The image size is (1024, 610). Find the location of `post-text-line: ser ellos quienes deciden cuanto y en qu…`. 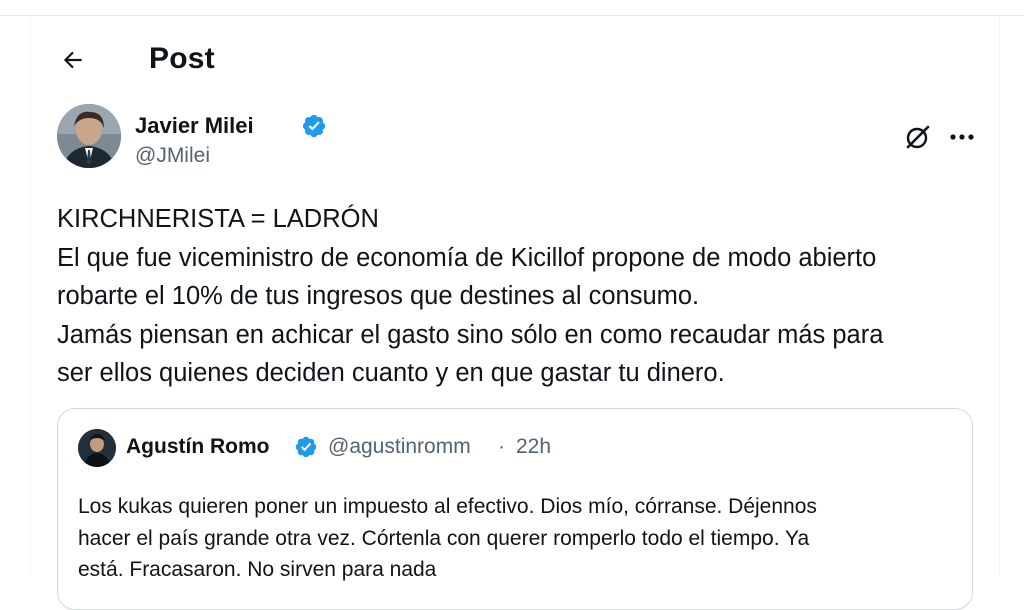

post-text-line: ser ellos quienes deciden cuanto y en qu… is located at coordinates (391, 373).